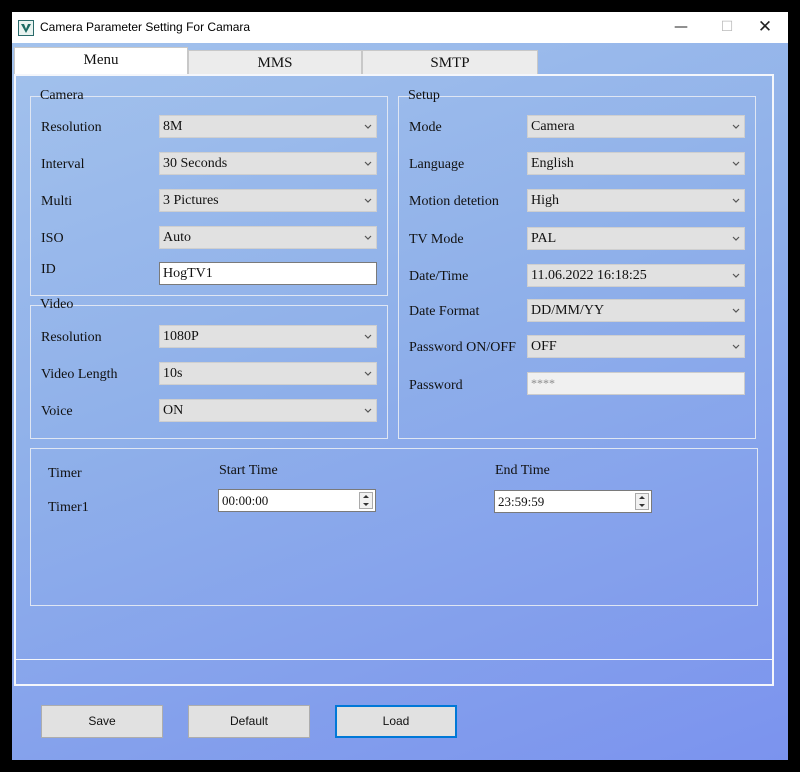 The height and width of the screenshot is (772, 800). What do you see at coordinates (181, 336) in the screenshot?
I see `video-resolution-value: 1080P` at bounding box center [181, 336].